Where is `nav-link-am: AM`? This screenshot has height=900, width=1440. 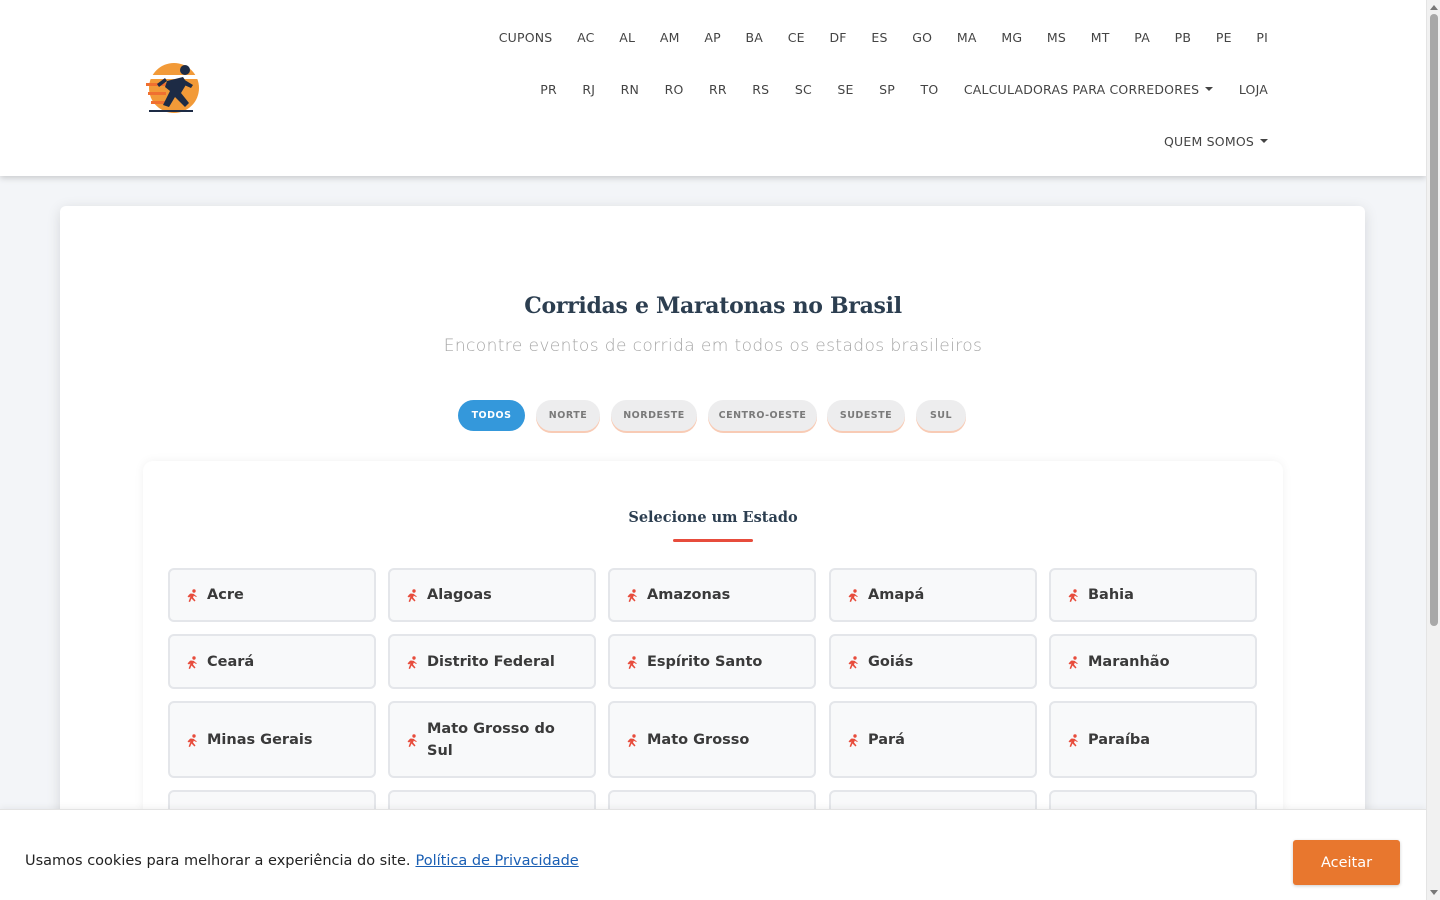 nav-link-am: AM is located at coordinates (670, 37).